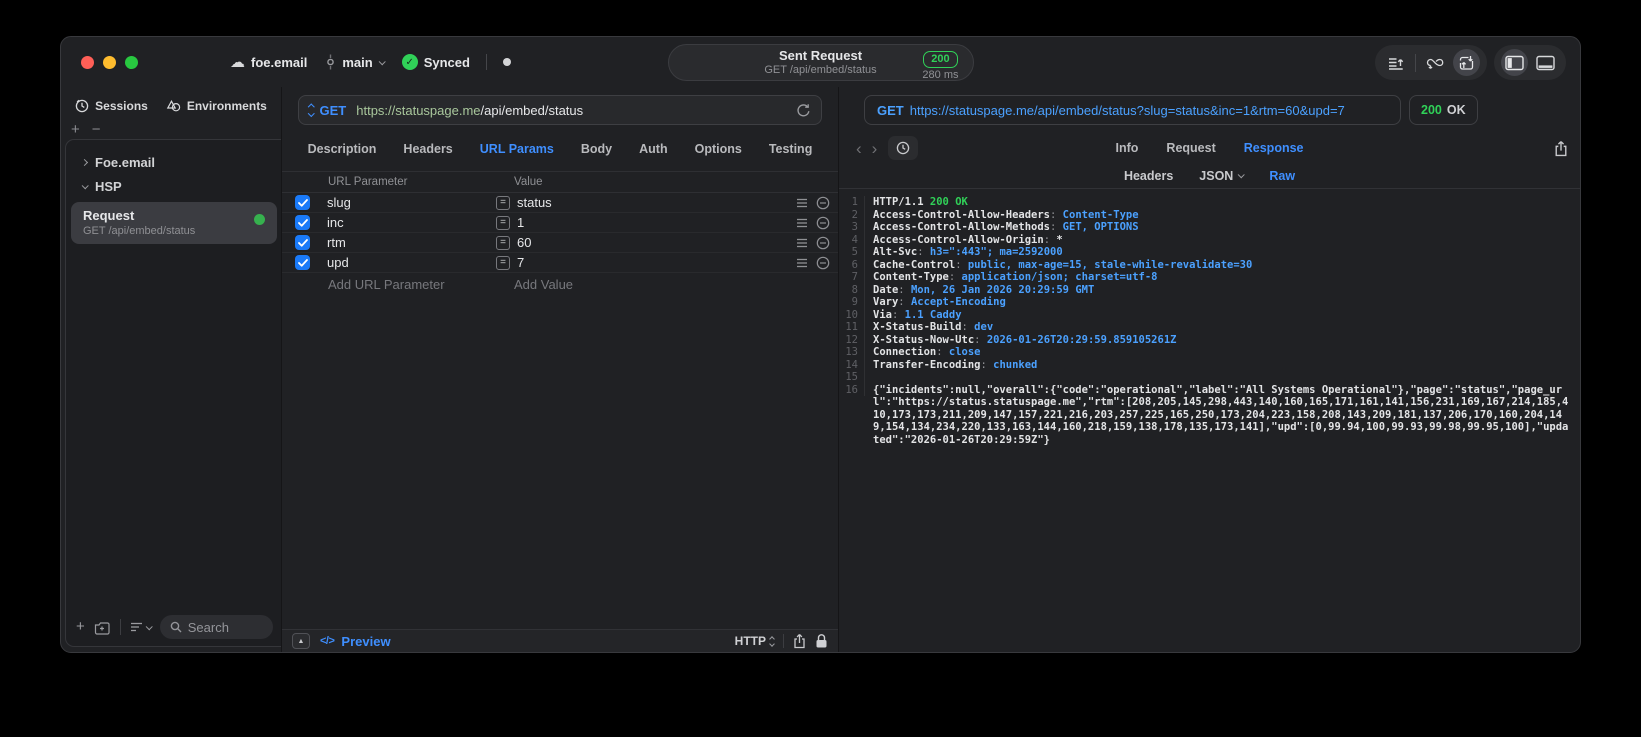  Describe the element at coordinates (259, 219) in the screenshot. I see `status-dot-icon` at that location.